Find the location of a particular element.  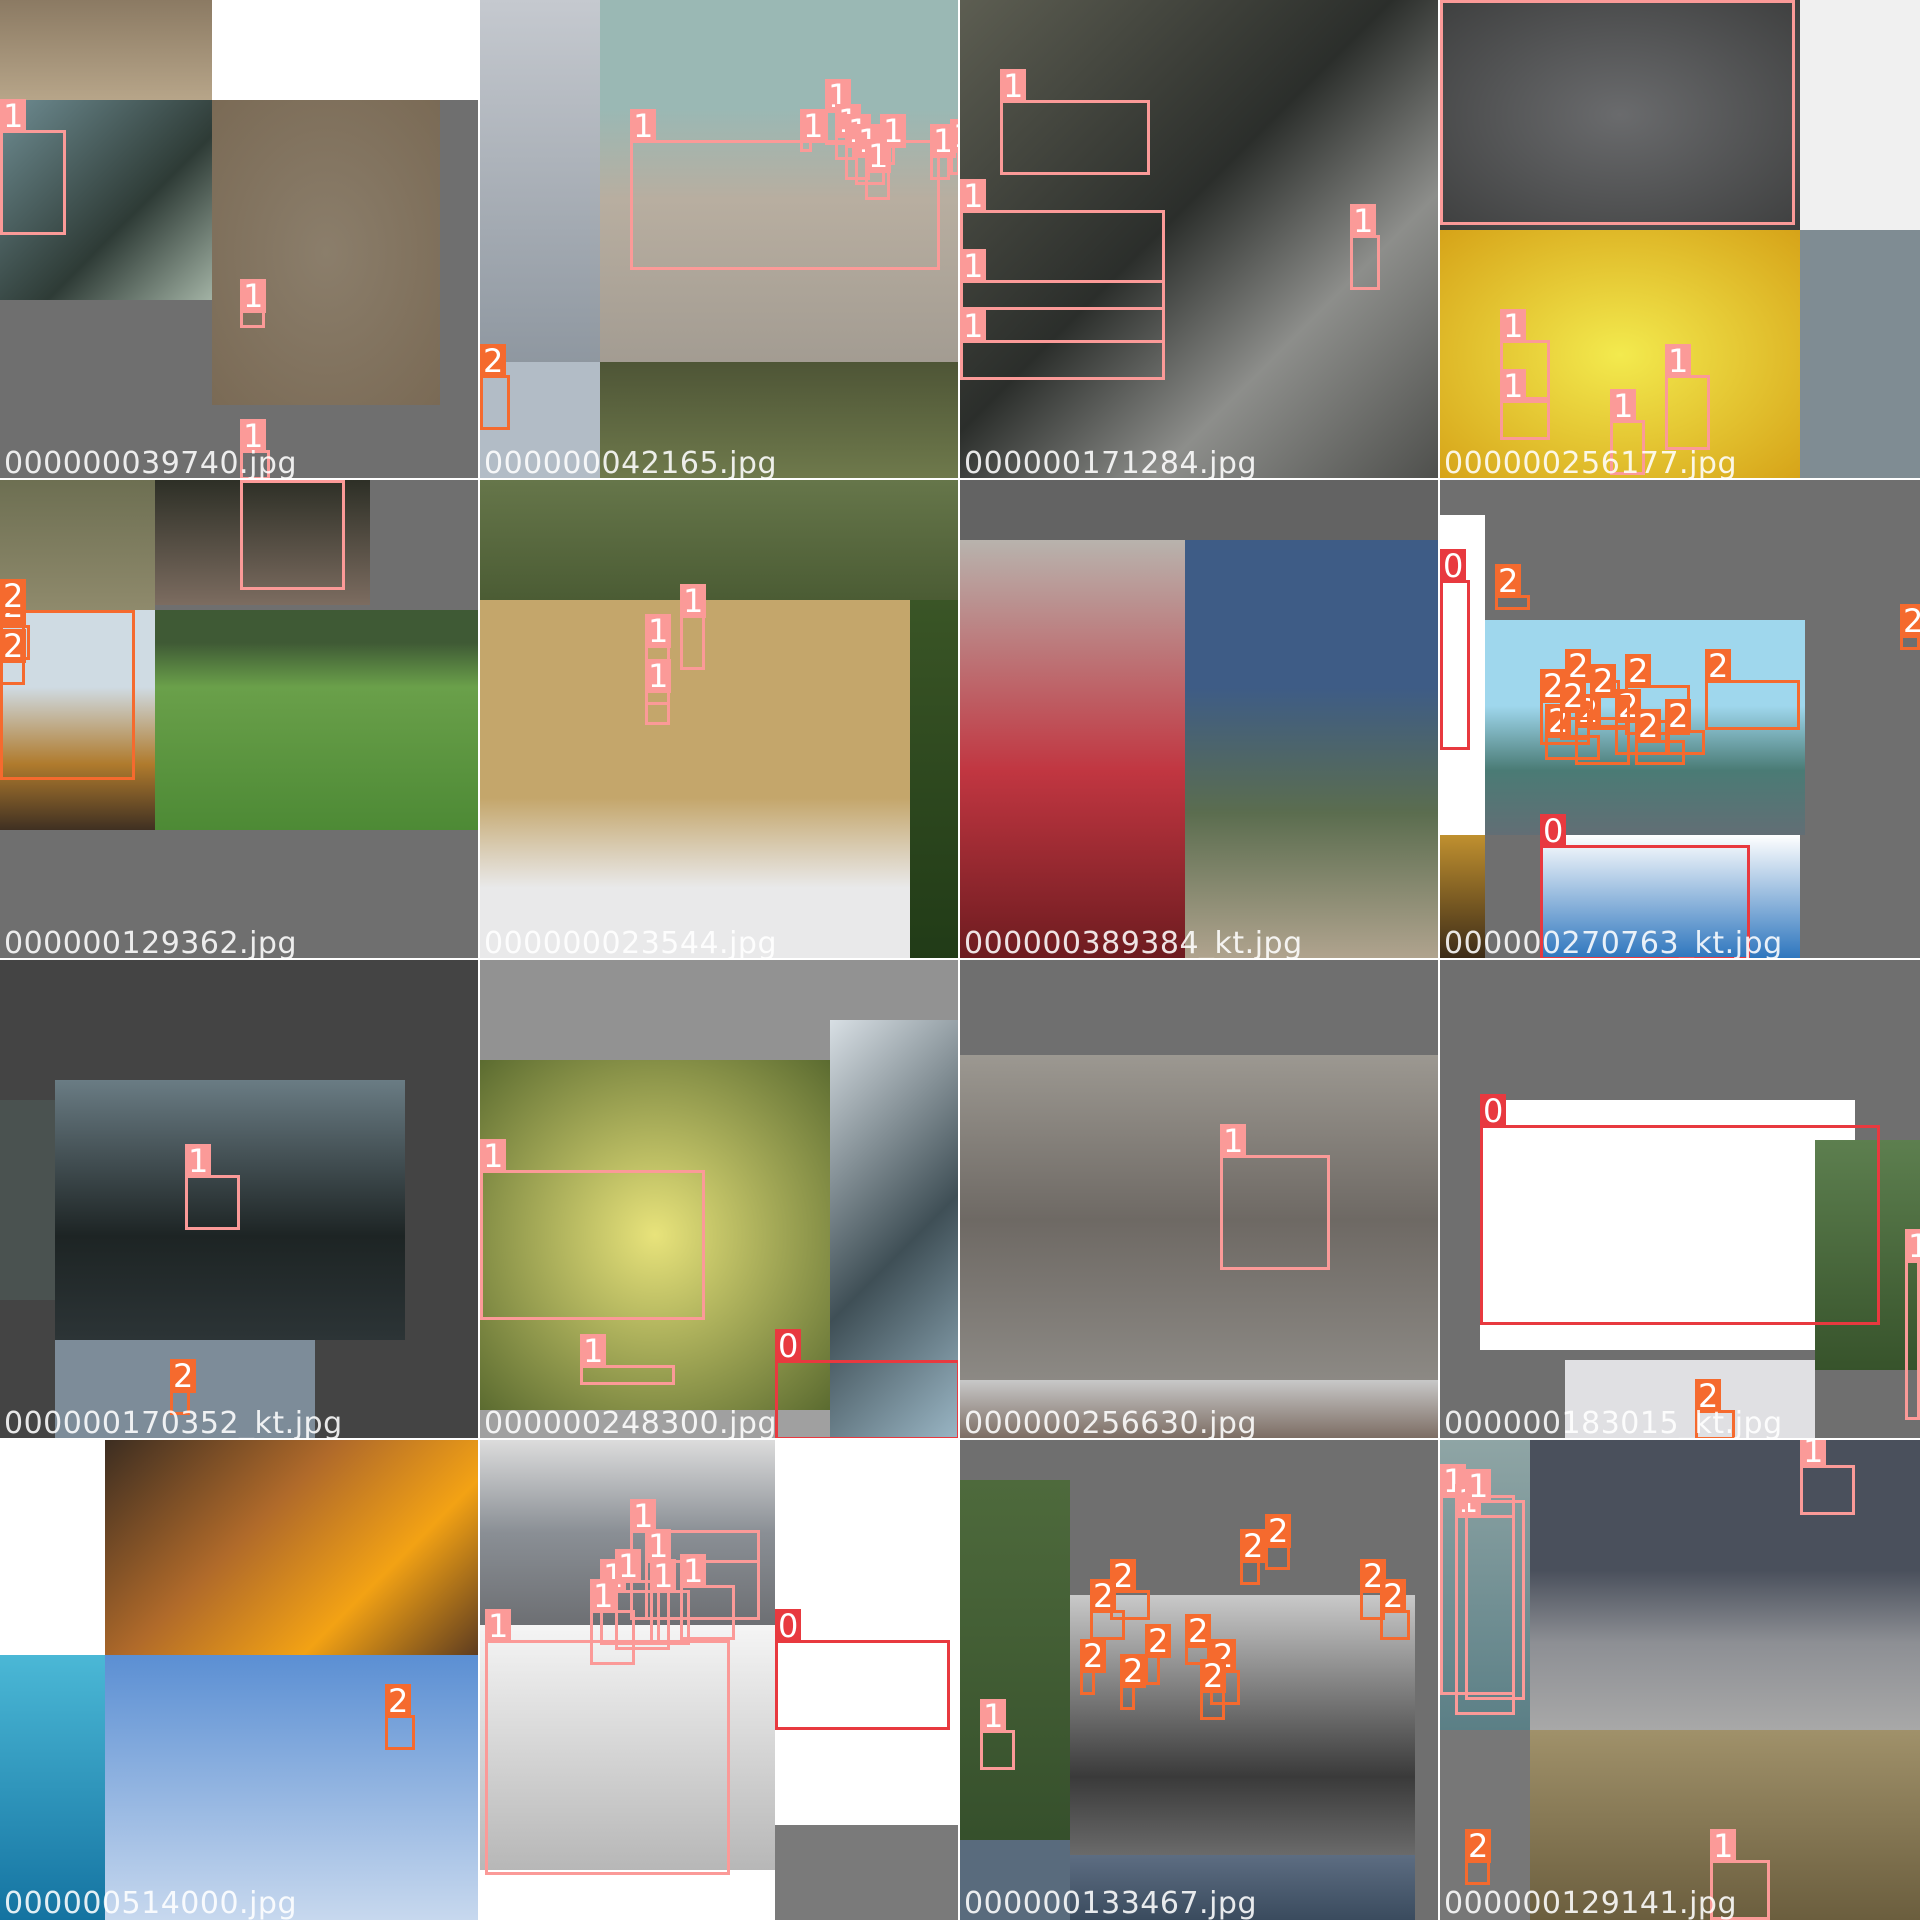

mosaic-tile: 11111000000256177.jpg is located at coordinates (1679, 241).